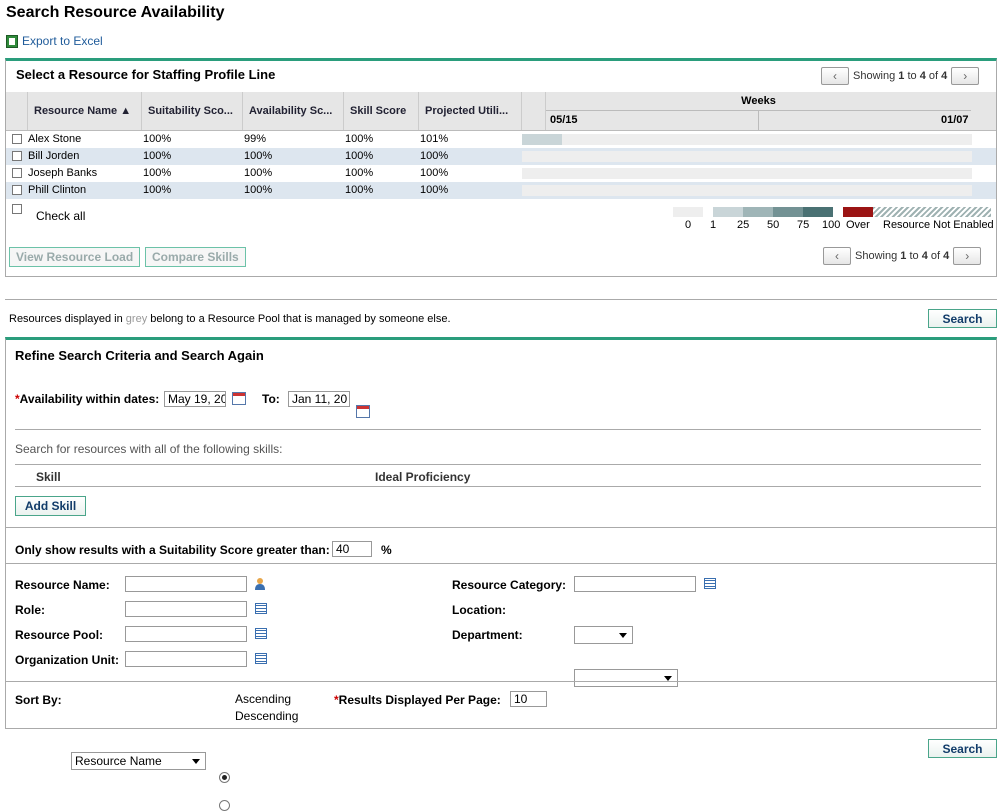 This screenshot has height=811, width=1002. Describe the element at coordinates (271, 399) in the screenshot. I see `to-label: To:` at that location.